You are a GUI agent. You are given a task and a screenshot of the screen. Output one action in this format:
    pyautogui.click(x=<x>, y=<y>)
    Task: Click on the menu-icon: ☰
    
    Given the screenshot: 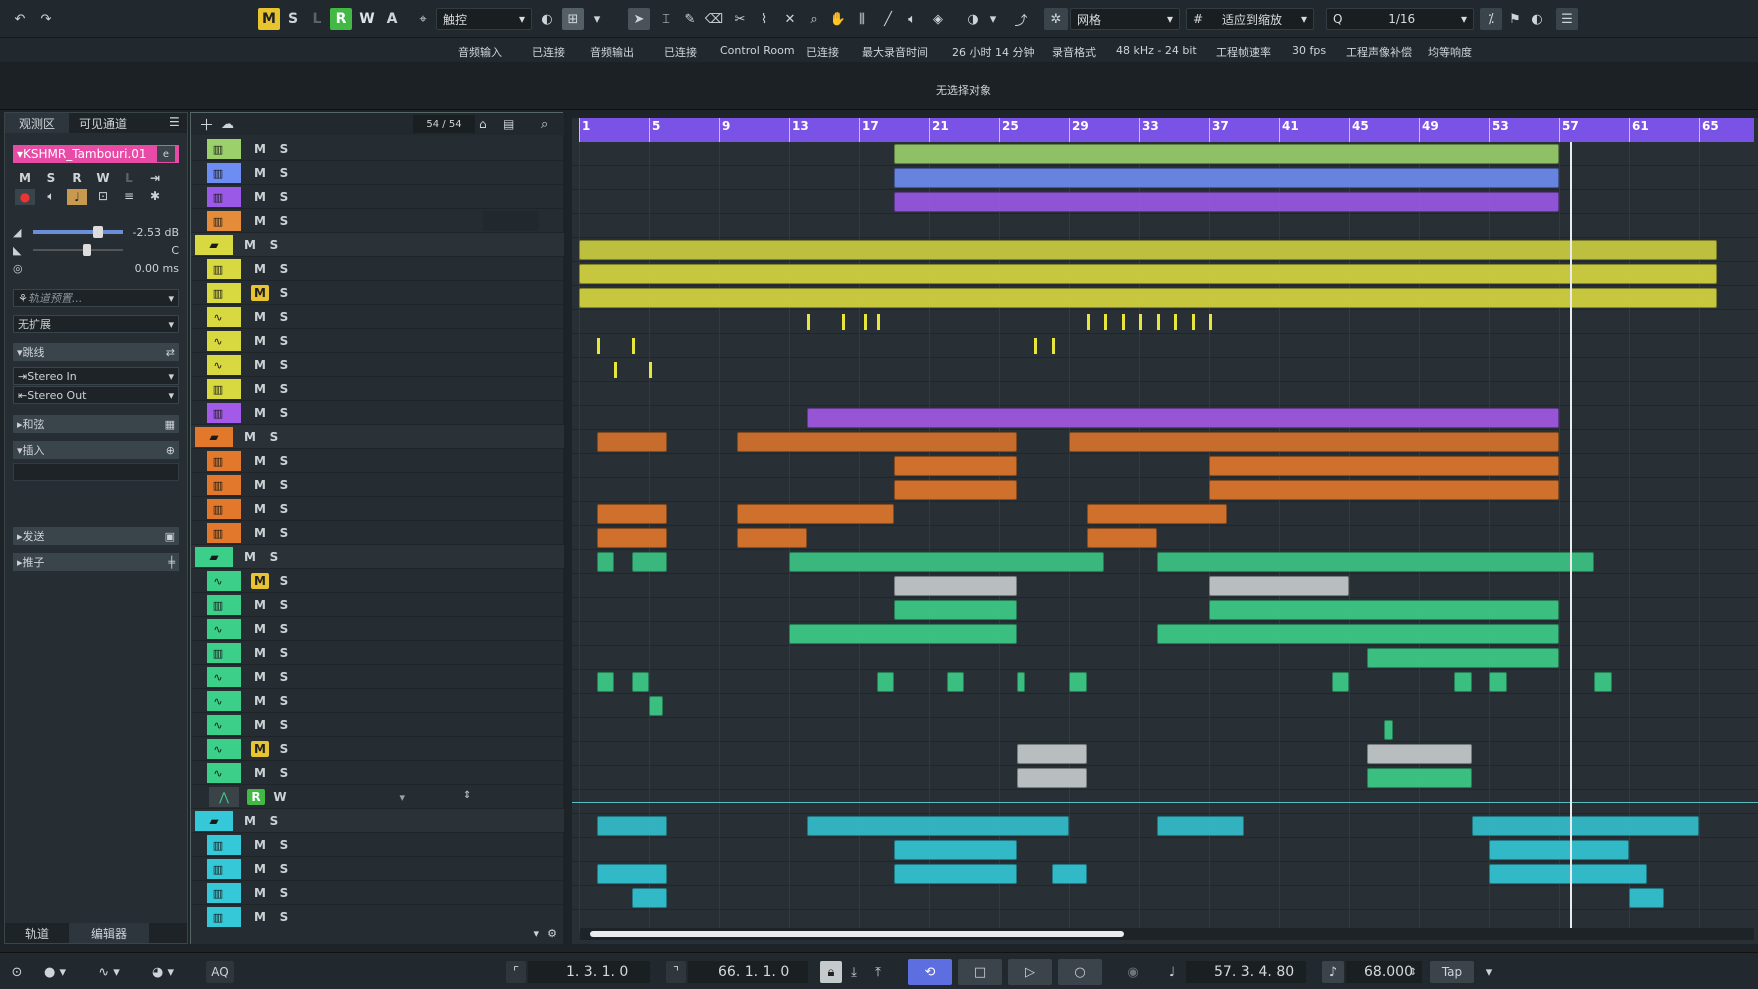 What is the action you would take?
    pyautogui.click(x=174, y=122)
    